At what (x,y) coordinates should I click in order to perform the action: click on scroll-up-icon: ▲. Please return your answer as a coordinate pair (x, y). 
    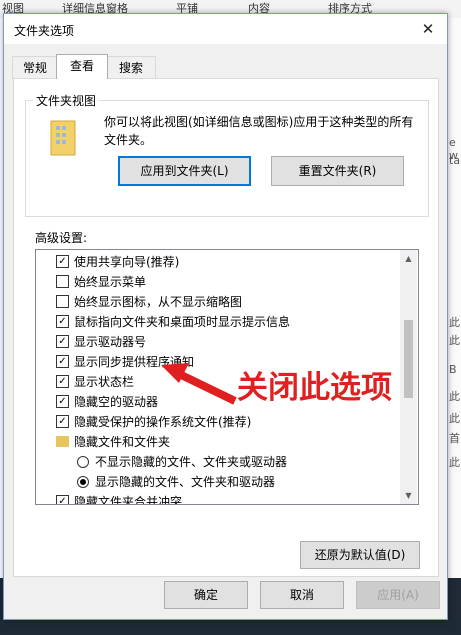
    Looking at the image, I should click on (408, 258).